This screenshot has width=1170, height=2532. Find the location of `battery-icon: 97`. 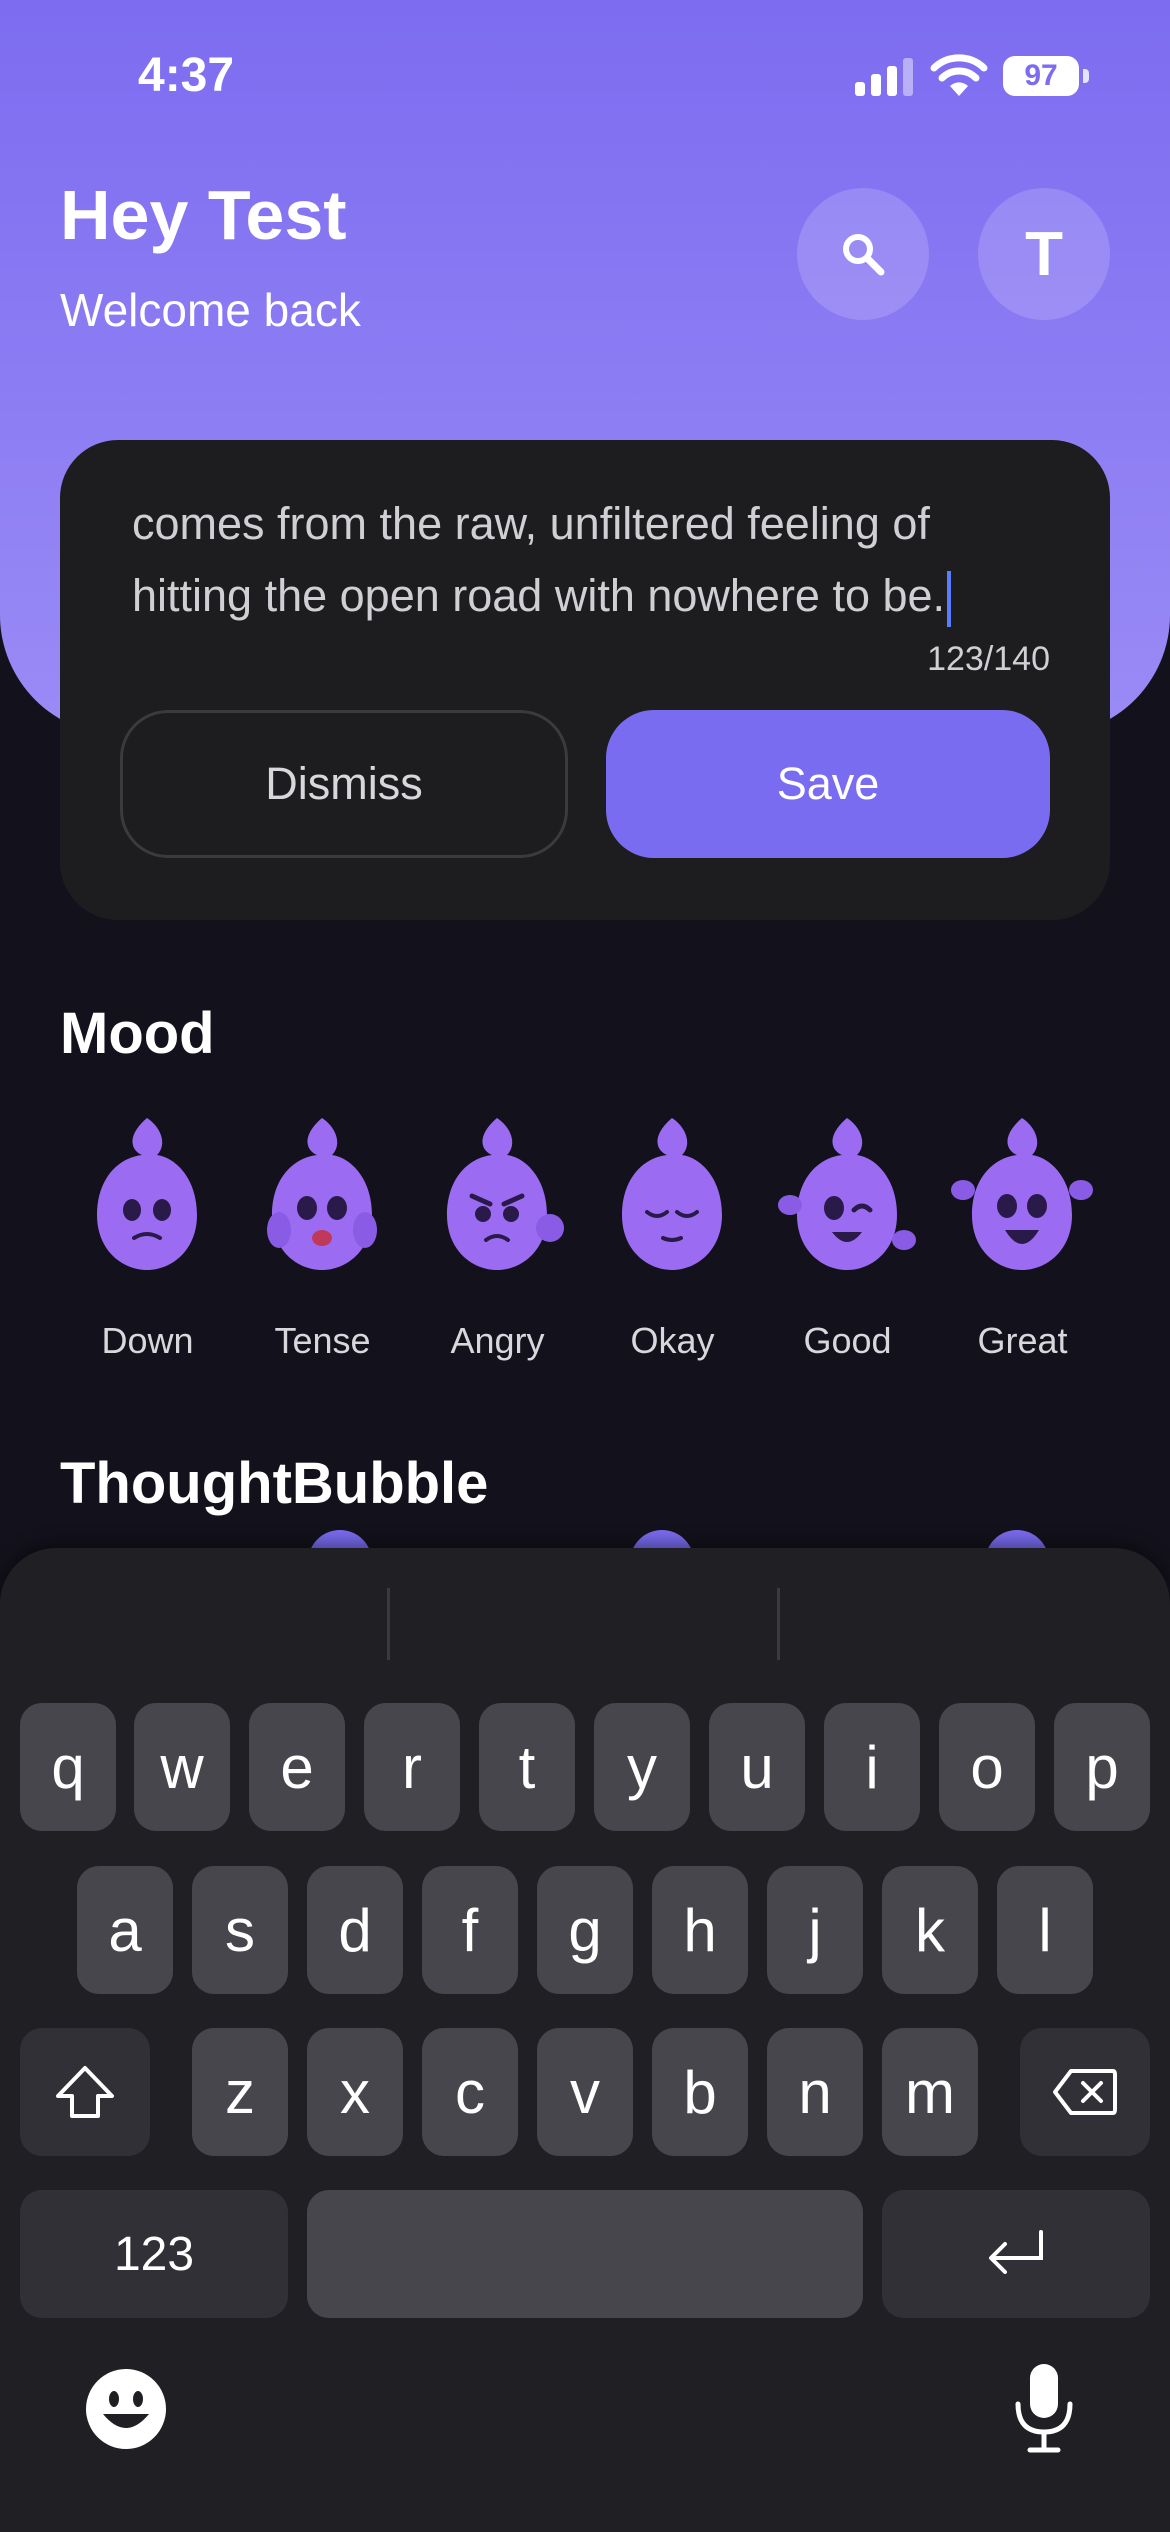

battery-icon: 97 is located at coordinates (1046, 76).